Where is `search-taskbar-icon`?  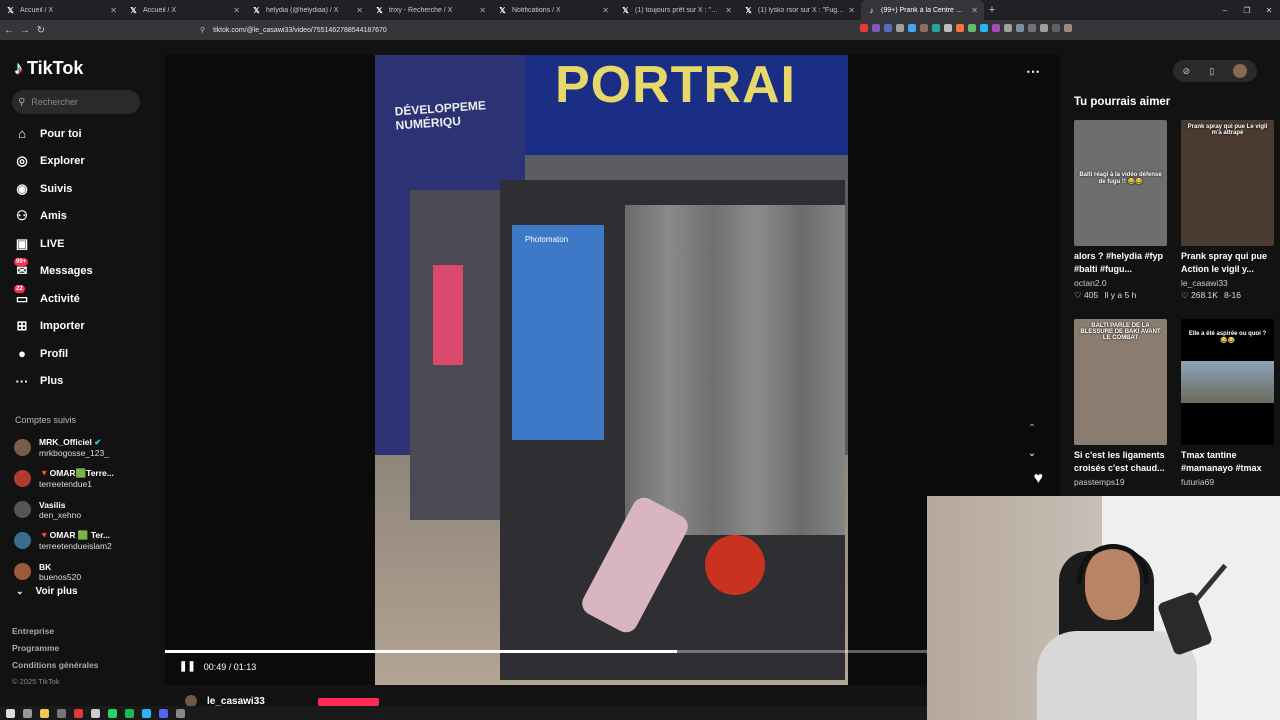 search-taskbar-icon is located at coordinates (27, 713).